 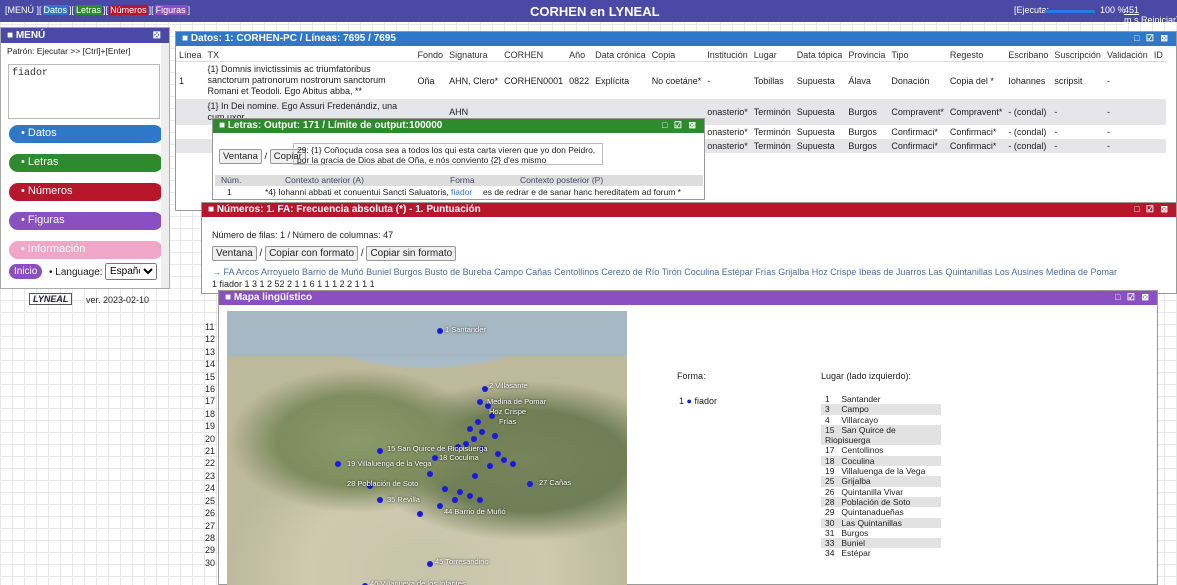 What do you see at coordinates (1158, 55) in the screenshot?
I see `column-header: ID` at bounding box center [1158, 55].